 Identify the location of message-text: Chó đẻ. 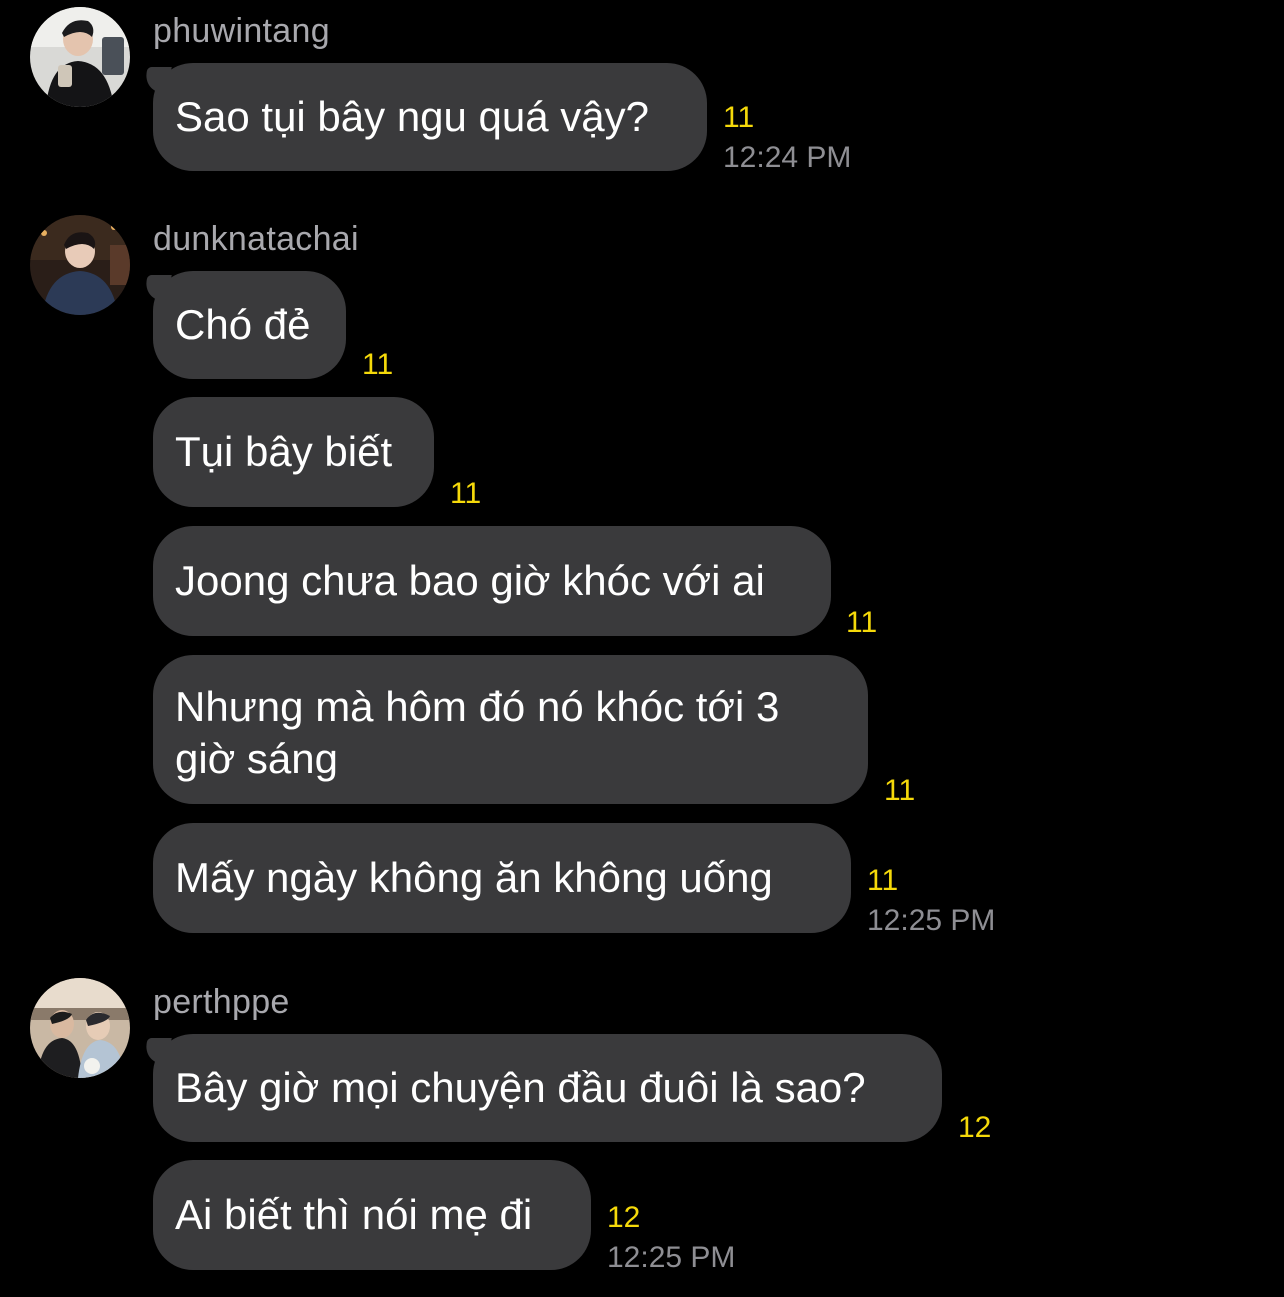
(243, 324).